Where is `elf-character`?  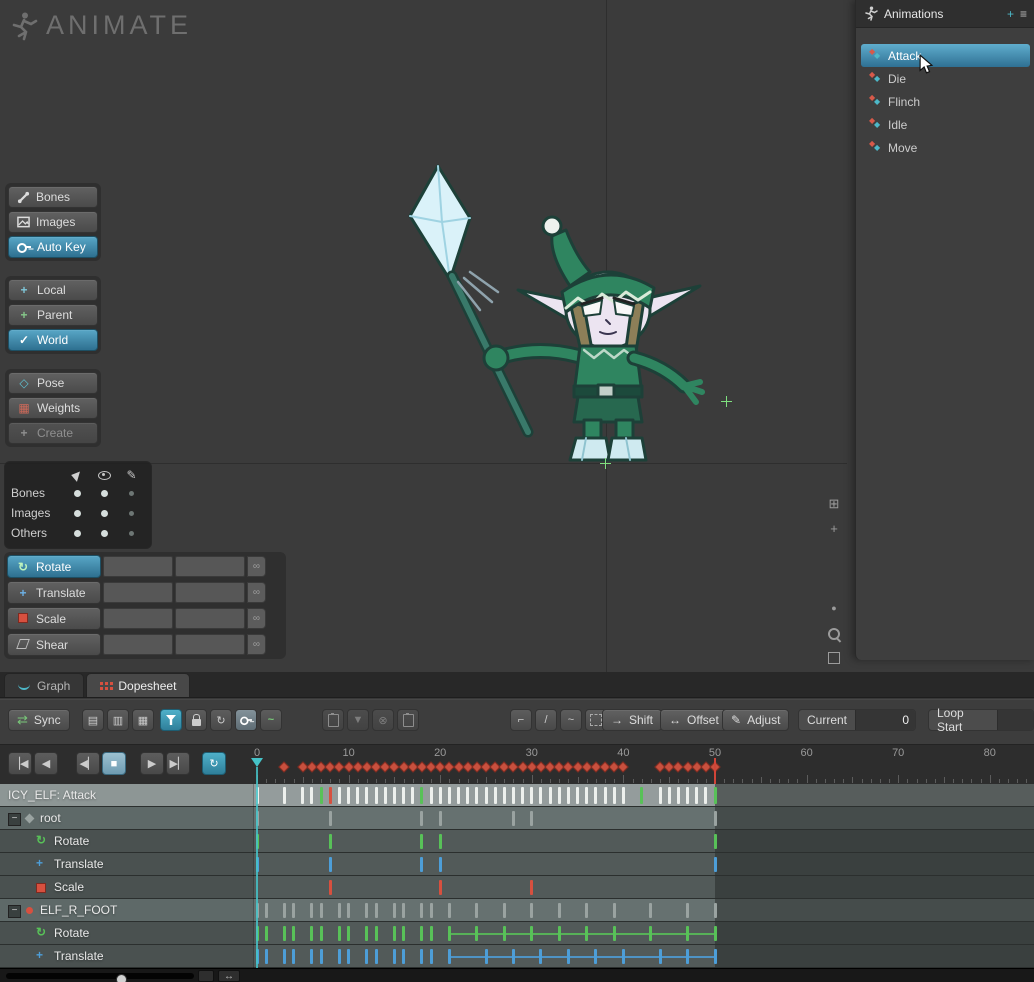
elf-character is located at coordinates (575, 320).